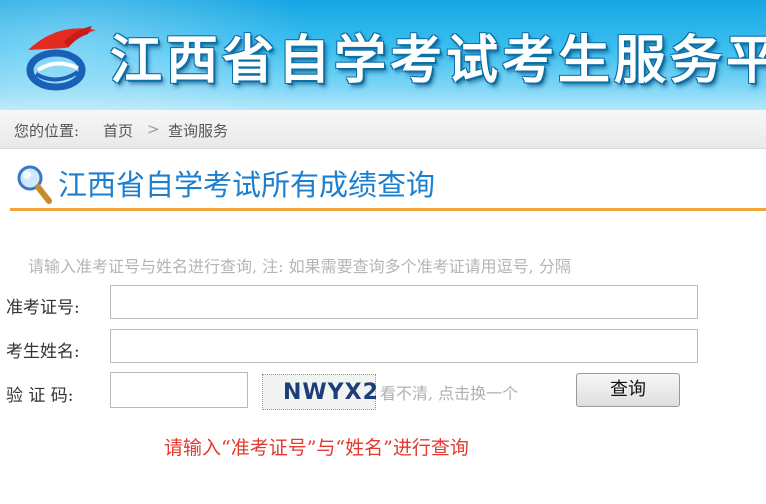  I want to click on student-name-label: 考生姓名:, so click(43, 352).